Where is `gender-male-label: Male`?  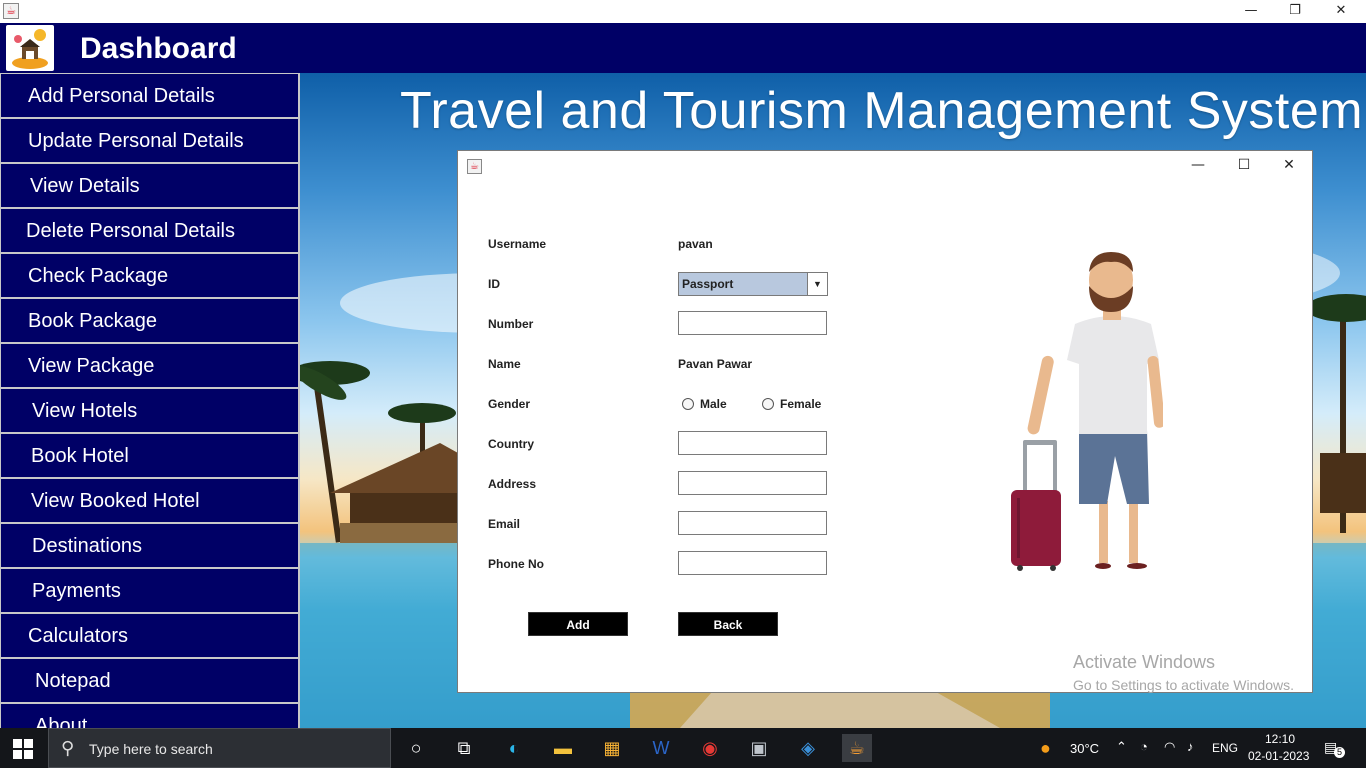
gender-male-label: Male is located at coordinates (713, 404).